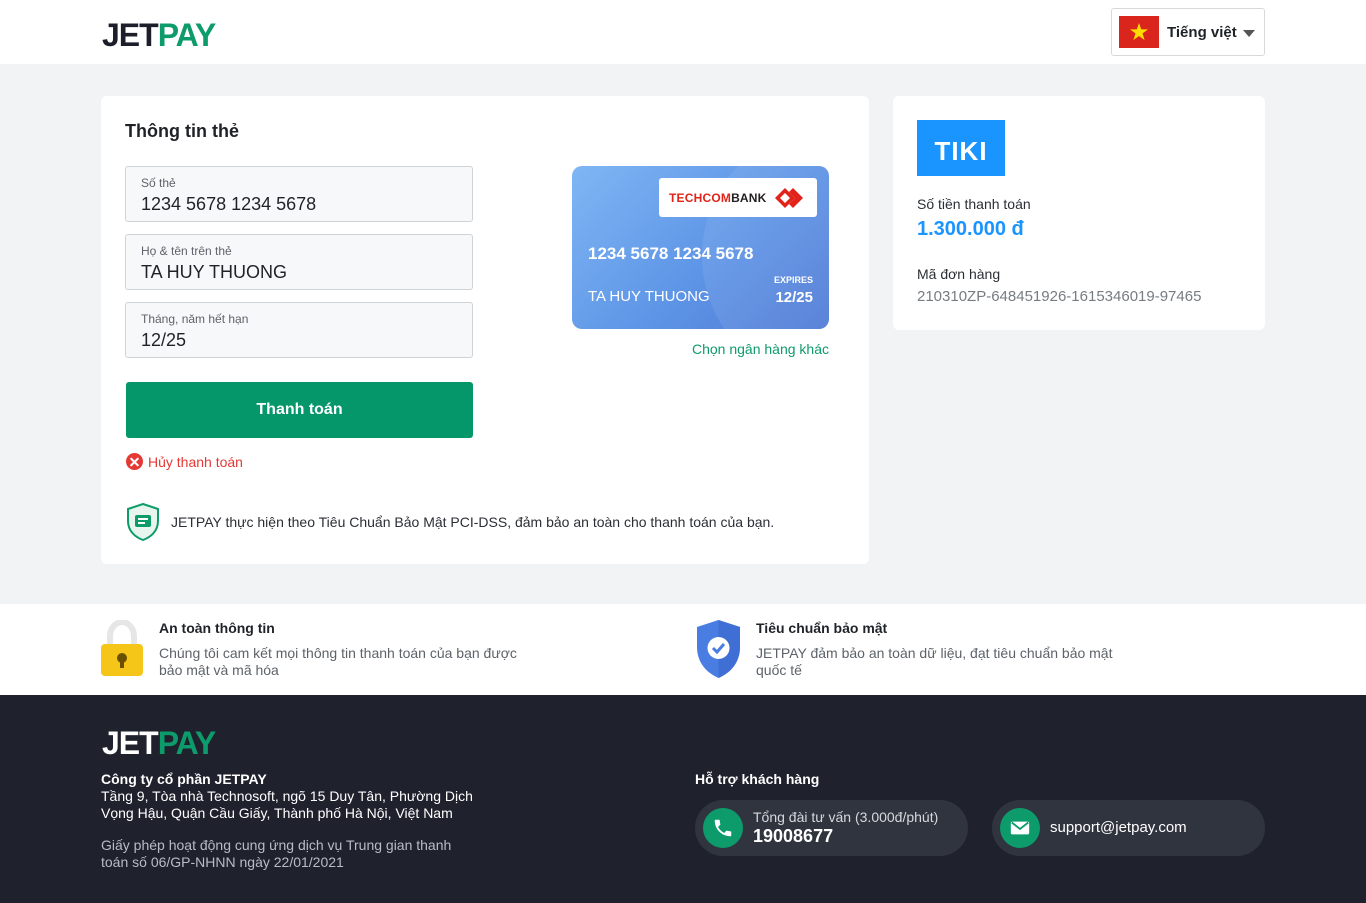  I want to click on footer-jetpay-logo: JETPAY, so click(159, 743).